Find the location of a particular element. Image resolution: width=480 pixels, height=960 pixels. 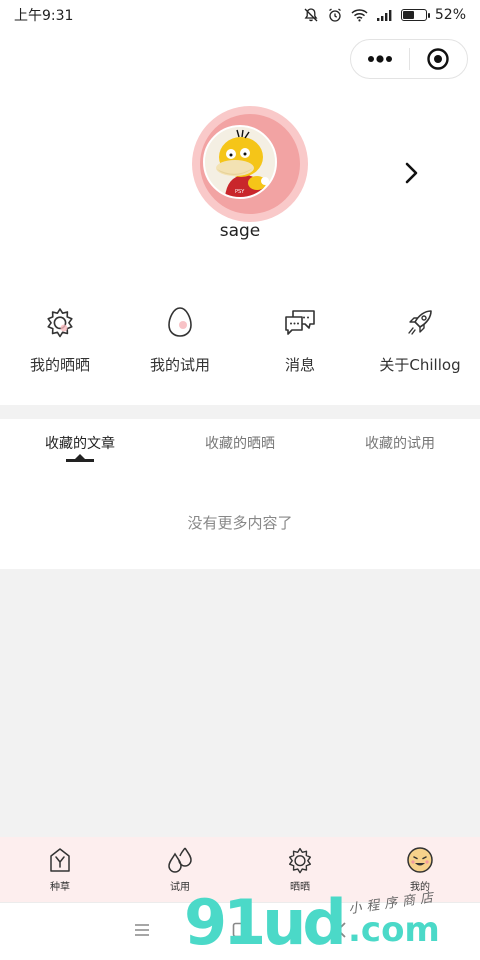

tab-label: 收藏的晒晒 is located at coordinates (240, 444).